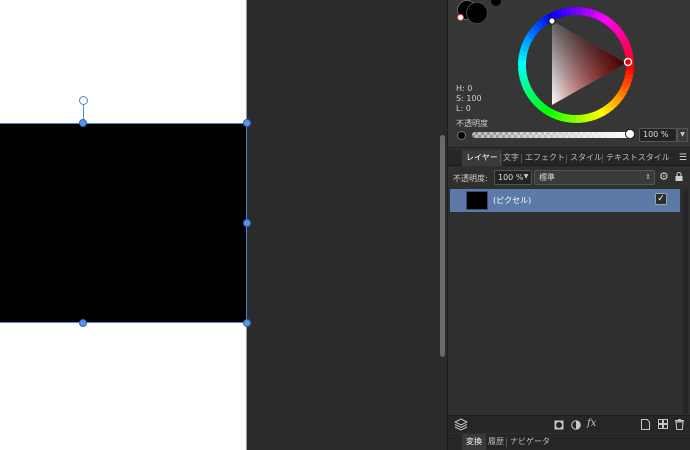 Image resolution: width=690 pixels, height=450 pixels. Describe the element at coordinates (648, 177) in the screenshot. I see `chevron-updown-icon: ⇕` at that location.